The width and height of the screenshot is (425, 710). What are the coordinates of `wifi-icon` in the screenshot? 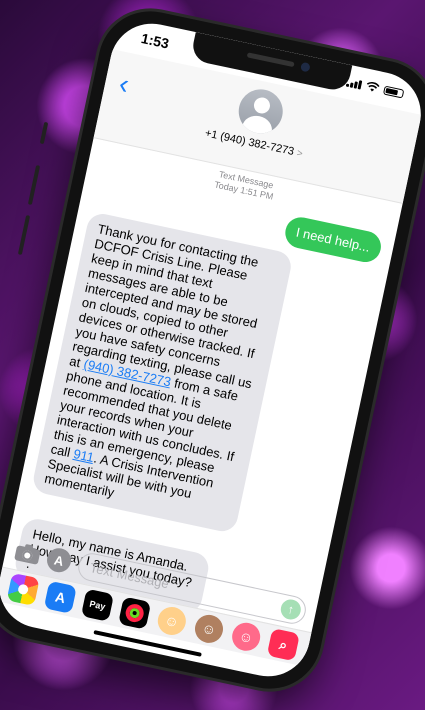 It's located at (373, 86).